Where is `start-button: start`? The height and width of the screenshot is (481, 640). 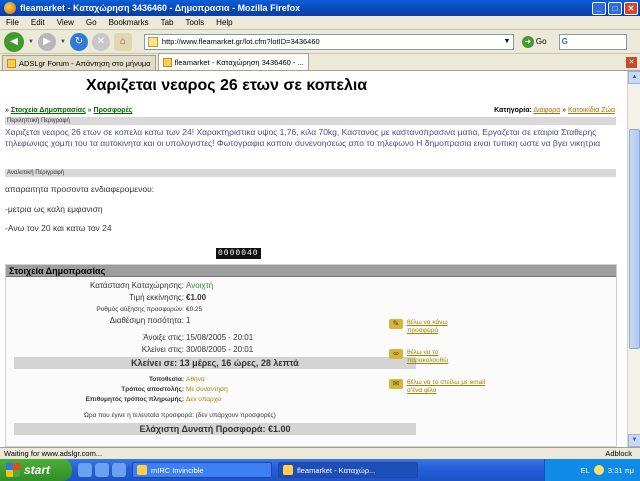 start-button: start is located at coordinates (36, 470).